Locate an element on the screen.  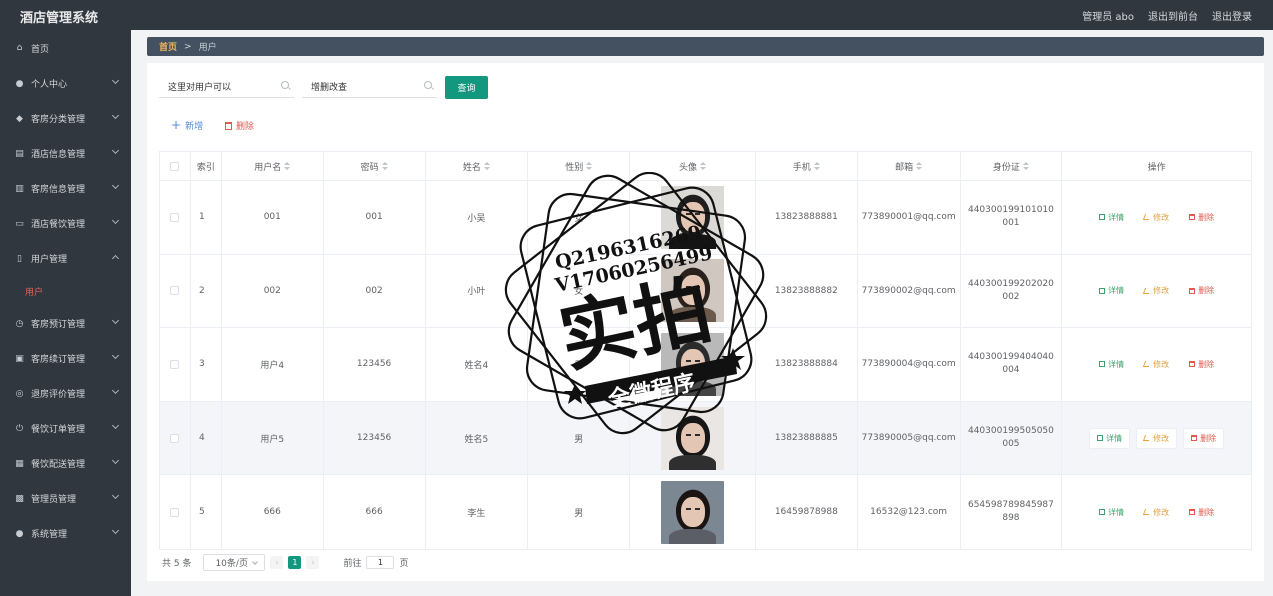
sidebar-item-0: ⌂ 首页 is located at coordinates (65, 48).